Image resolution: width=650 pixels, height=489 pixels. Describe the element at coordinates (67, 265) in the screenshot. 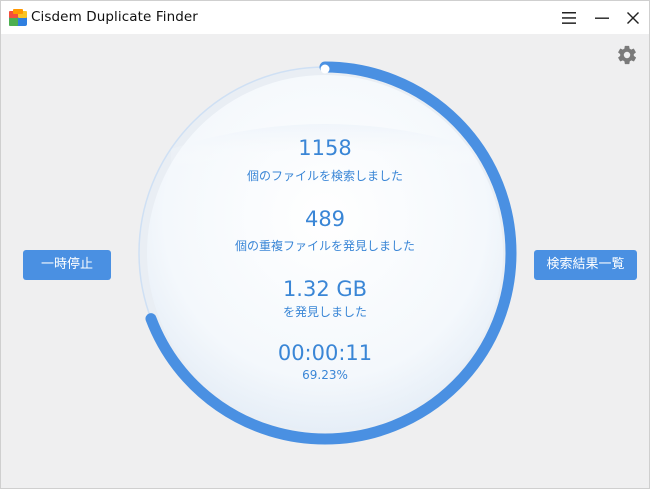

I see `pause-button: 一時停止` at that location.